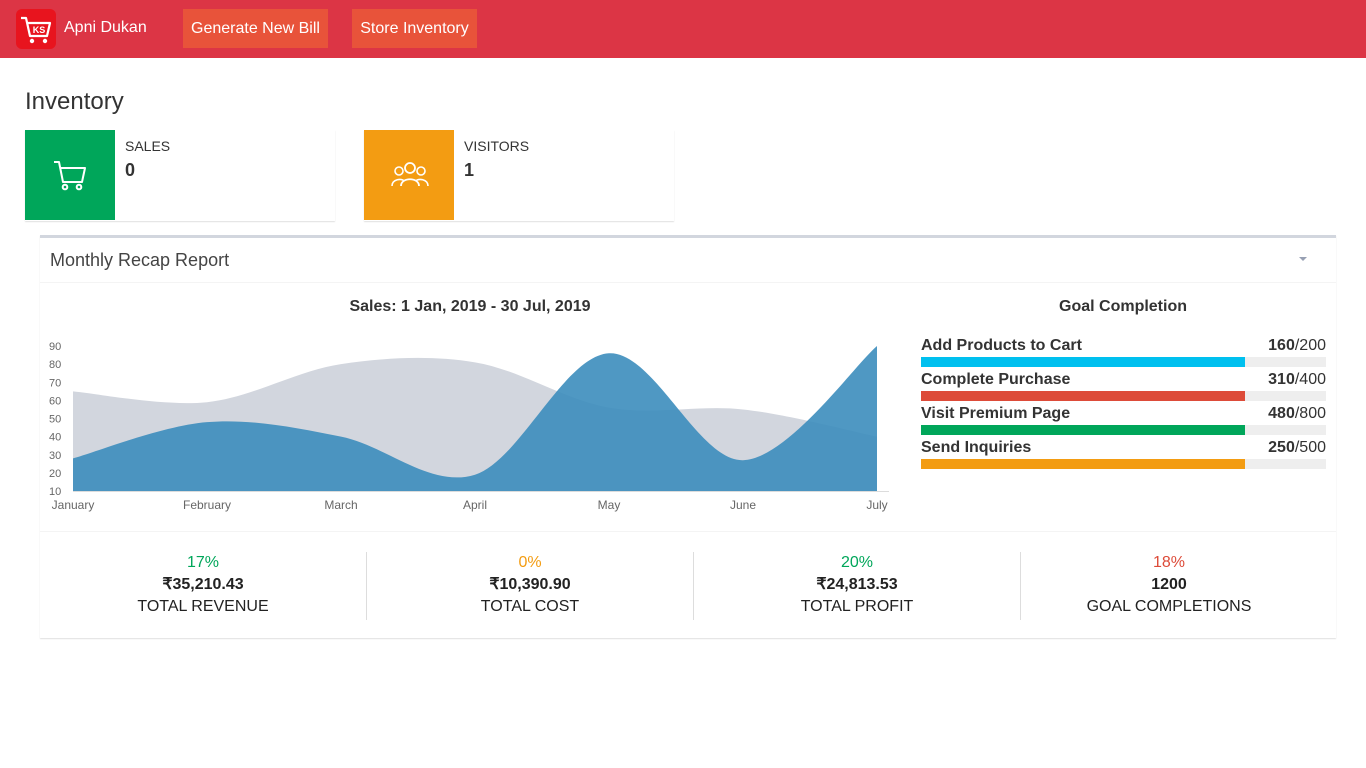 This screenshot has width=1366, height=768. I want to click on goal-done: 480, so click(1281, 413).